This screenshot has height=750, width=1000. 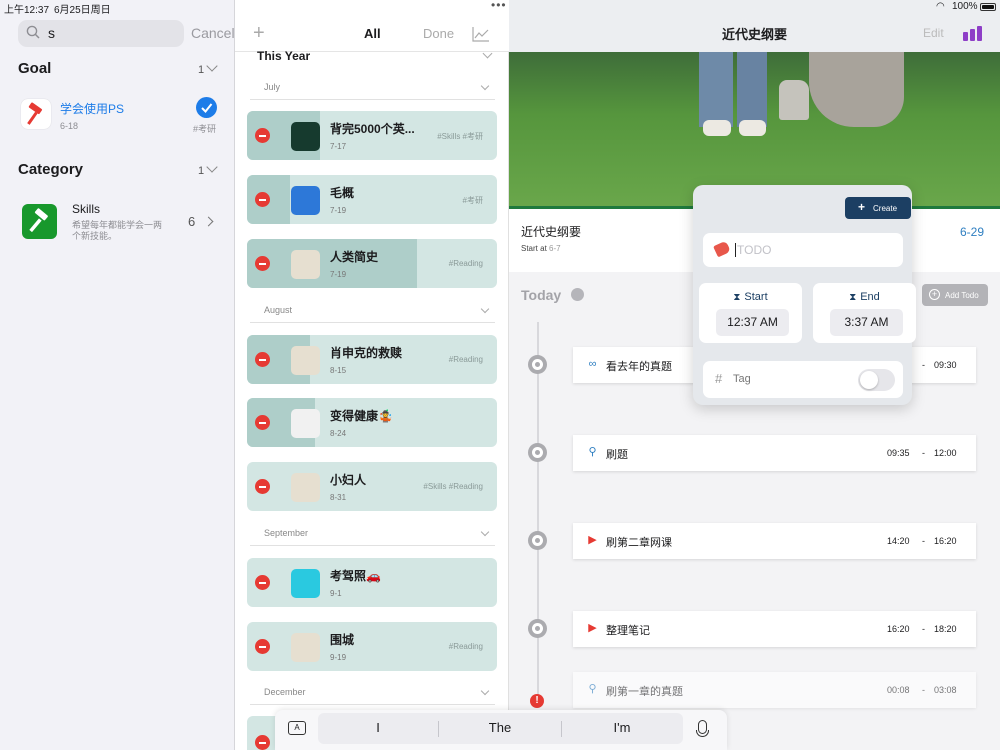 What do you see at coordinates (213, 33) in the screenshot?
I see `cancel-button: Cancel` at bounding box center [213, 33].